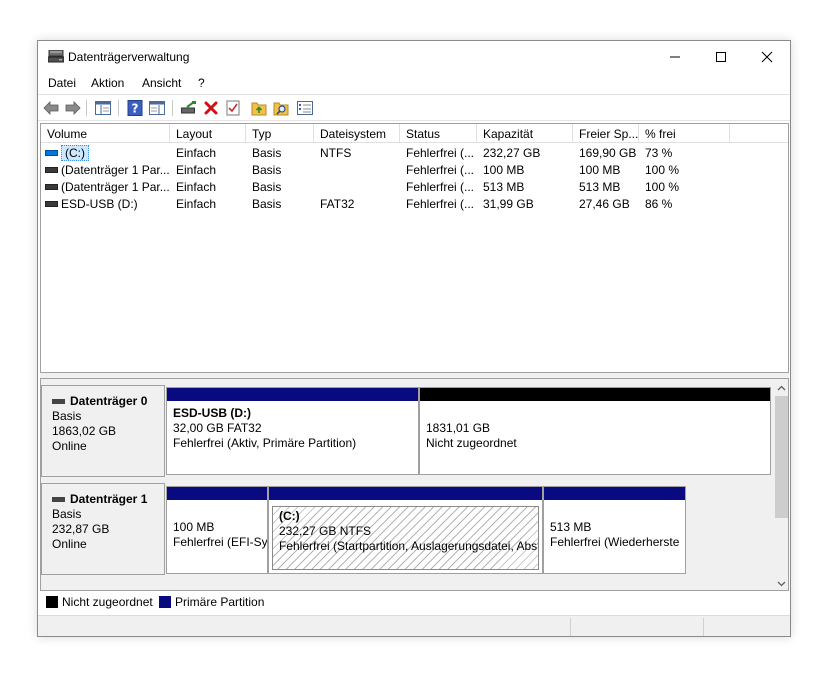 This screenshot has width=830, height=676. I want to click on search-folder-icon, so click(281, 109).